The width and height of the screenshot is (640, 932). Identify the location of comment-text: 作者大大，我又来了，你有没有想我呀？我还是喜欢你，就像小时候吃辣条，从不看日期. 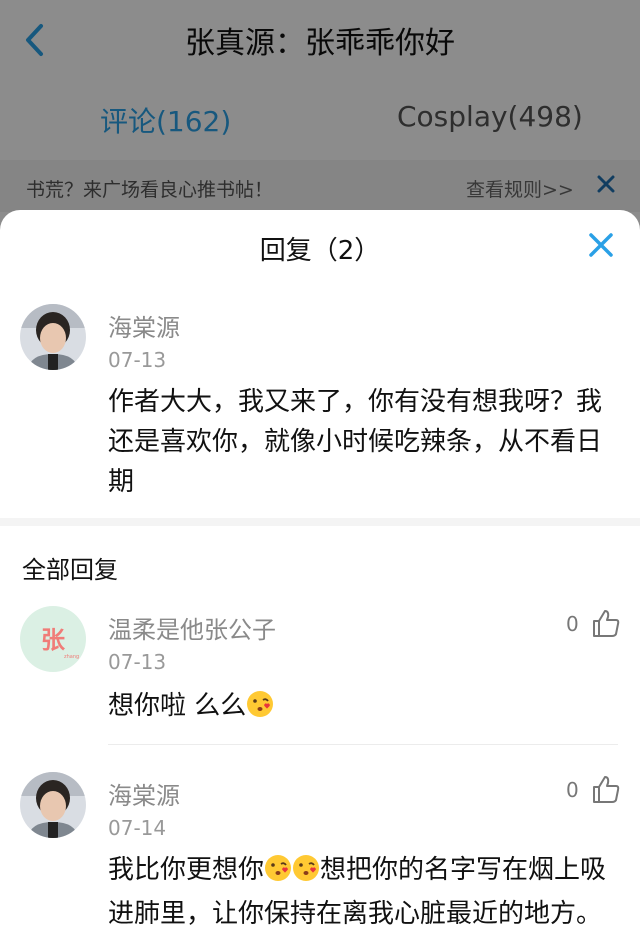
(355, 442).